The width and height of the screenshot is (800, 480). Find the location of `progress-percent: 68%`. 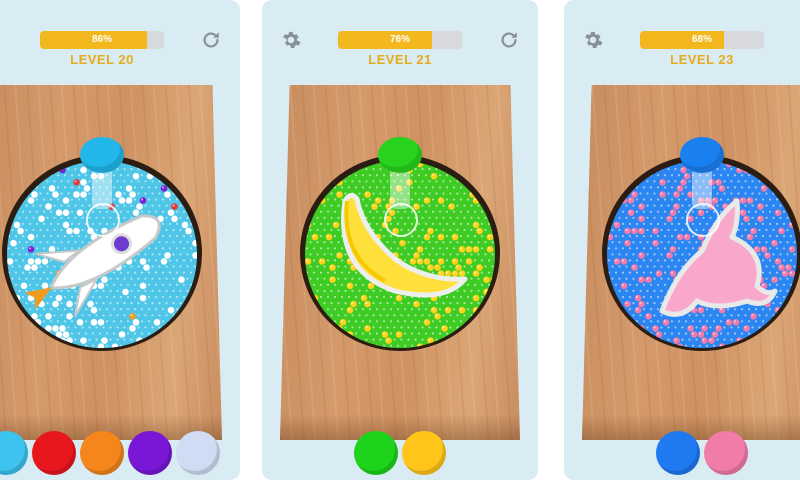

progress-percent: 68% is located at coordinates (701, 39).